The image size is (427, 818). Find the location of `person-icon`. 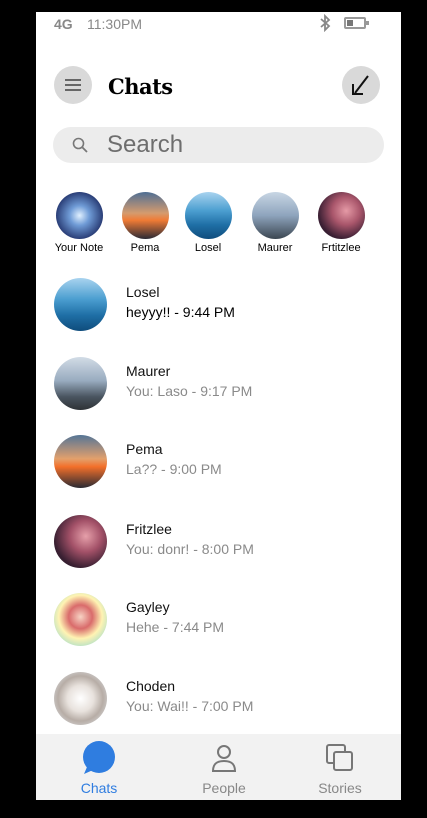

person-icon is located at coordinates (224, 758).